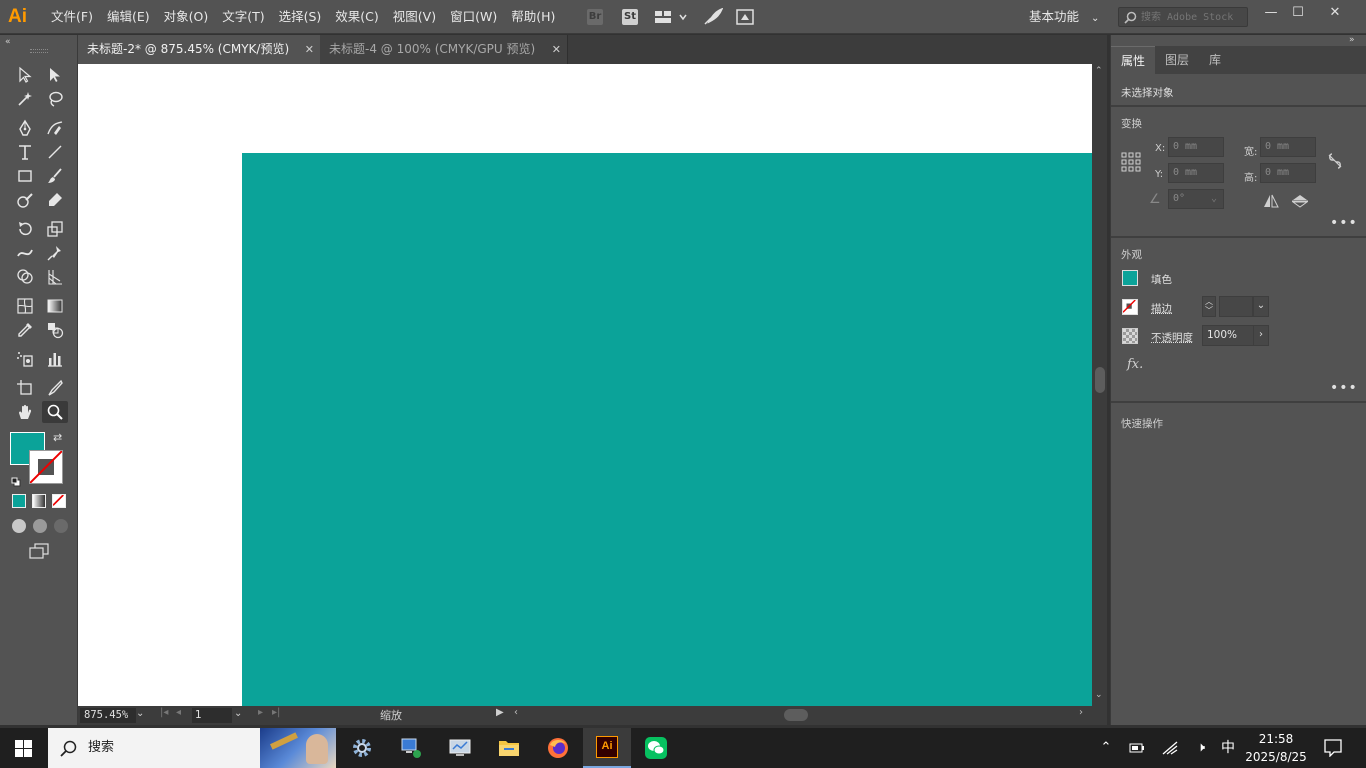  What do you see at coordinates (25, 99) in the screenshot?
I see `magic-wand-tool-icon` at bounding box center [25, 99].